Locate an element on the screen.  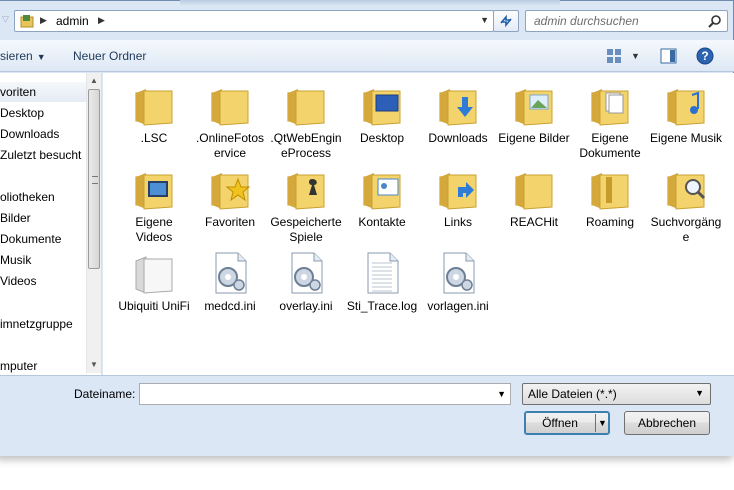
address-row: ▽ ▶ admin ▶ ▼ admin durchsuchen is located at coordinates (367, 21).